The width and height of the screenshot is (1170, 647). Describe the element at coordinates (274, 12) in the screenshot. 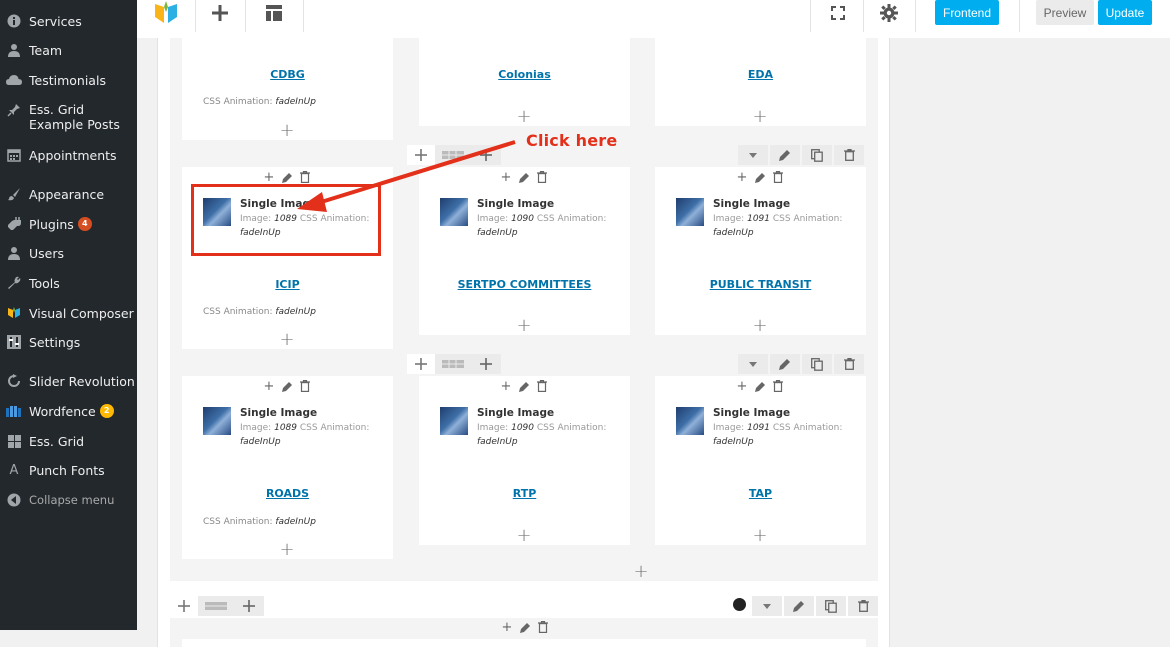

I see `templates-layout-icon` at that location.